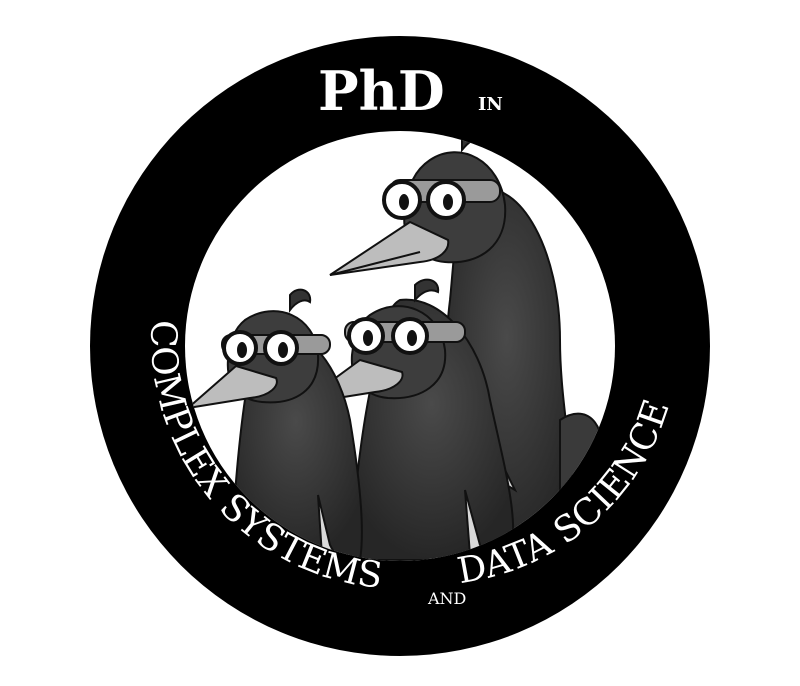  What do you see at coordinates (446, 598) in the screenshot?
I see `arc-text-and: AND` at bounding box center [446, 598].